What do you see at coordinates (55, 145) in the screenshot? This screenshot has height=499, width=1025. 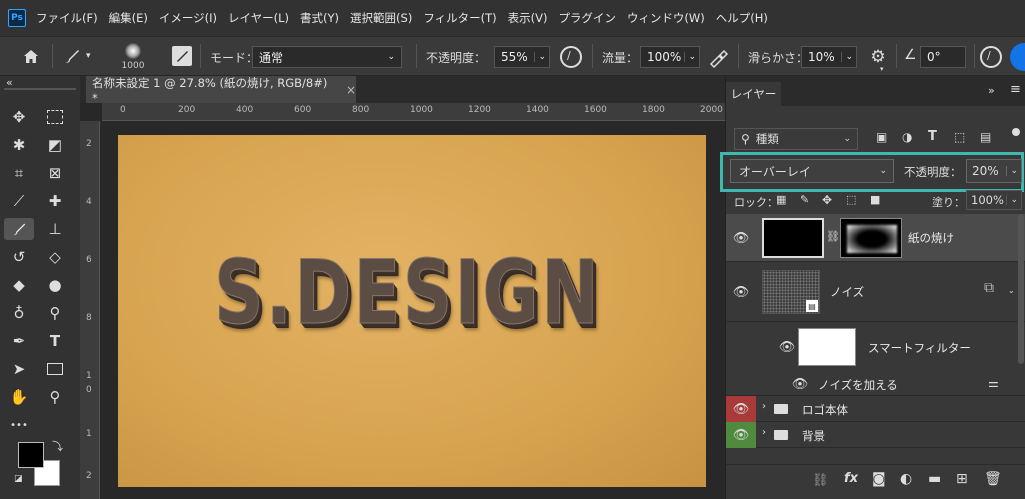 I see `object-select-tool: ◩` at bounding box center [55, 145].